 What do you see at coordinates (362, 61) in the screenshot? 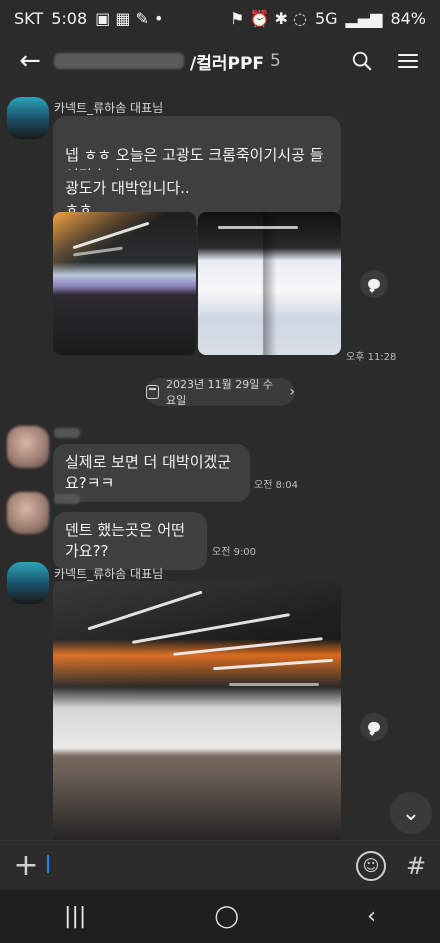
I see `search-icon` at bounding box center [362, 61].